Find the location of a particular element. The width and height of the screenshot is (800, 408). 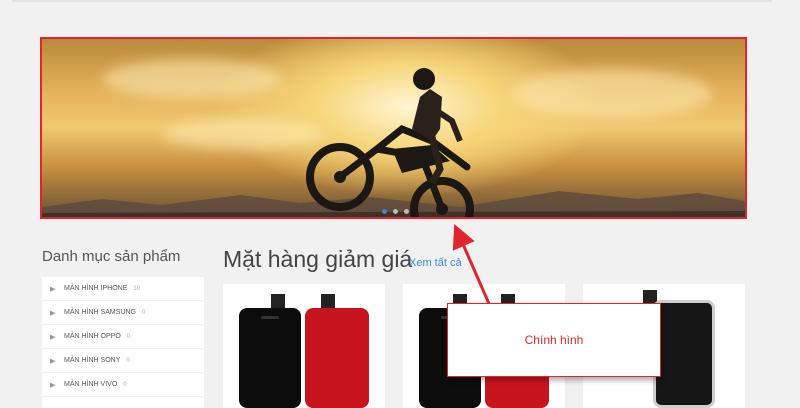

motocross-rider-image is located at coordinates (390, 142).